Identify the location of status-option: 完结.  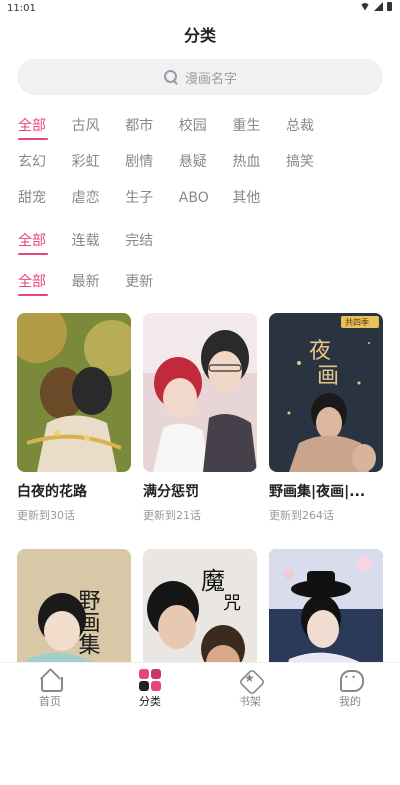
(152, 249).